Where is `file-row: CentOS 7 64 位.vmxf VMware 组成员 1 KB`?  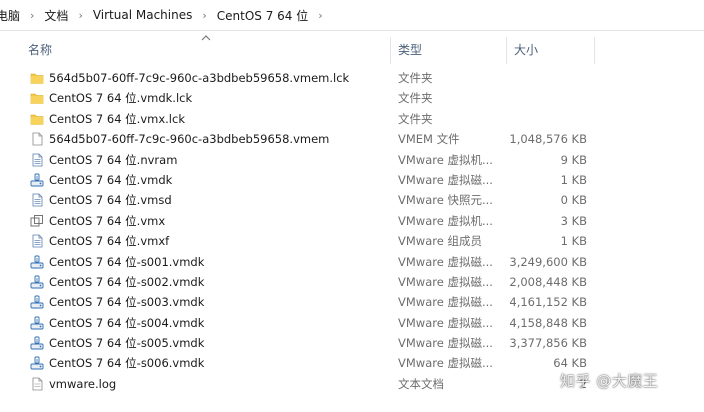 file-row: CentOS 7 64 位.vmxf VMware 组成员 1 KB is located at coordinates (352, 241).